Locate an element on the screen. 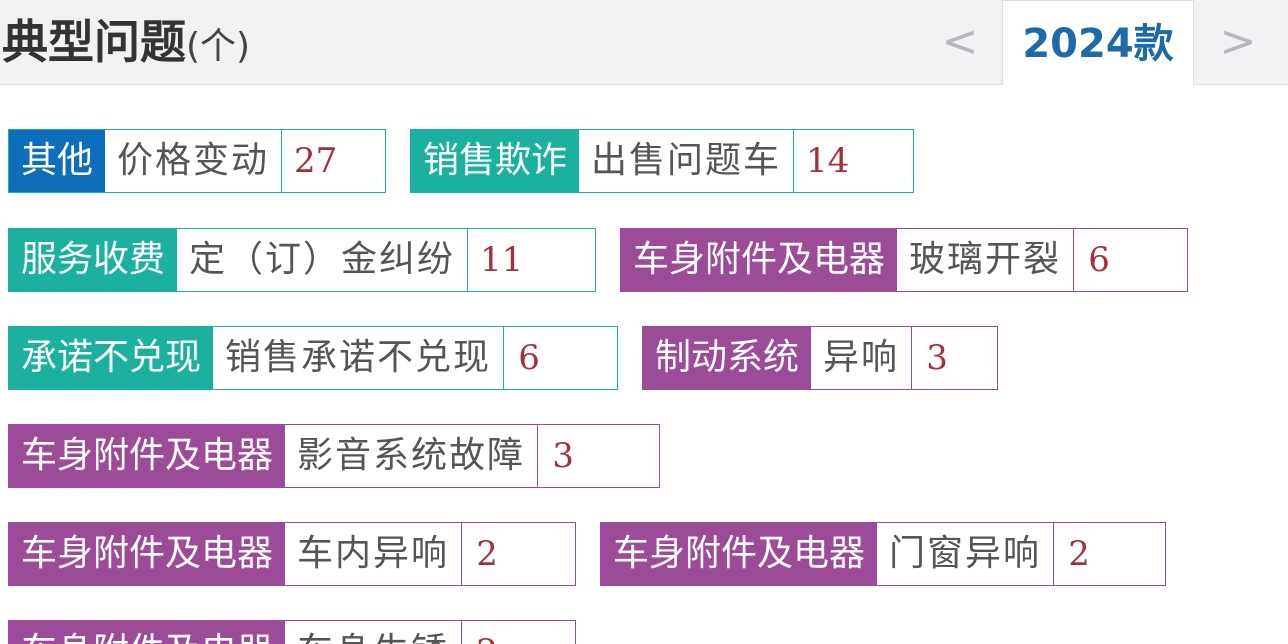 The image size is (1288, 644). issue-tag: 制动系统 异响 3 is located at coordinates (820, 358).